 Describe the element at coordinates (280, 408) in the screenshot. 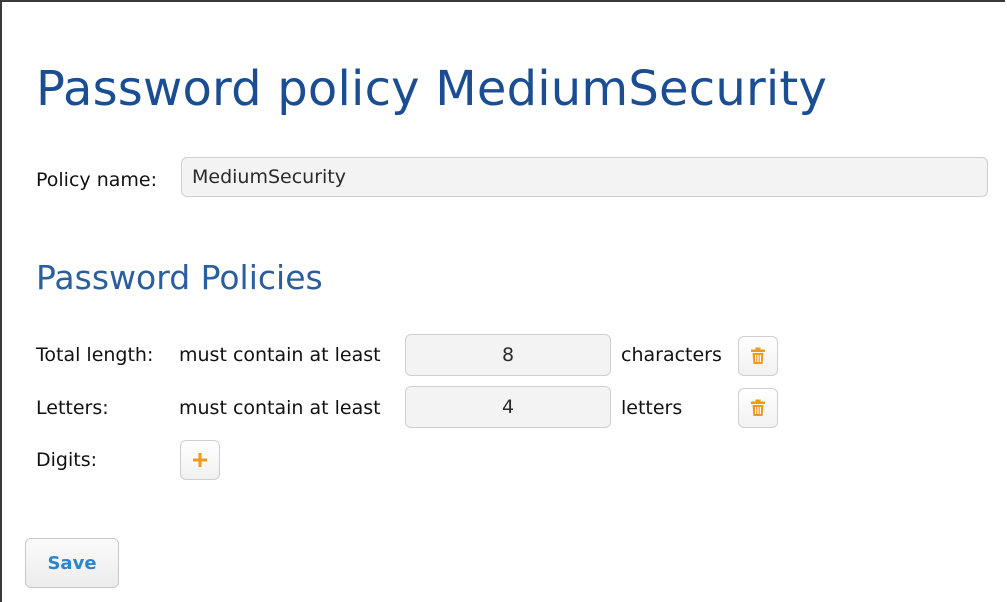

I see `rule-prefix-letters: must contain at least` at that location.